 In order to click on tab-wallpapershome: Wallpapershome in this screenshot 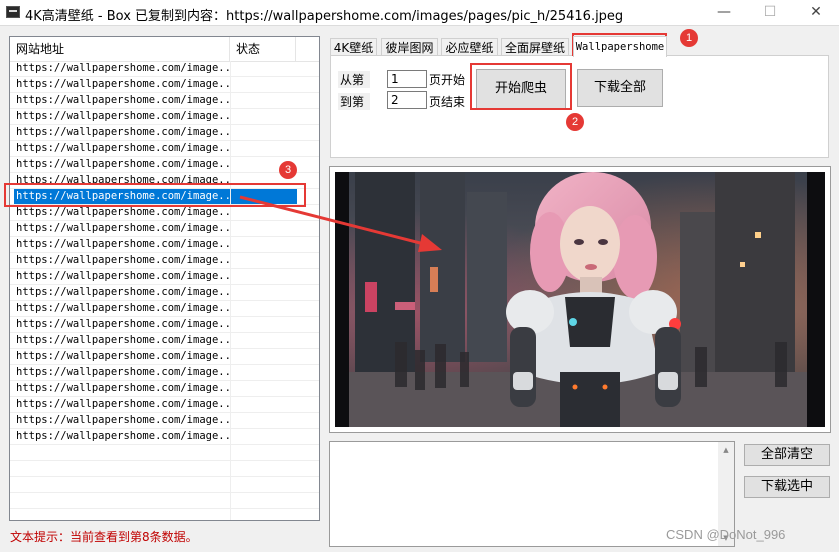, I will do `click(620, 46)`.